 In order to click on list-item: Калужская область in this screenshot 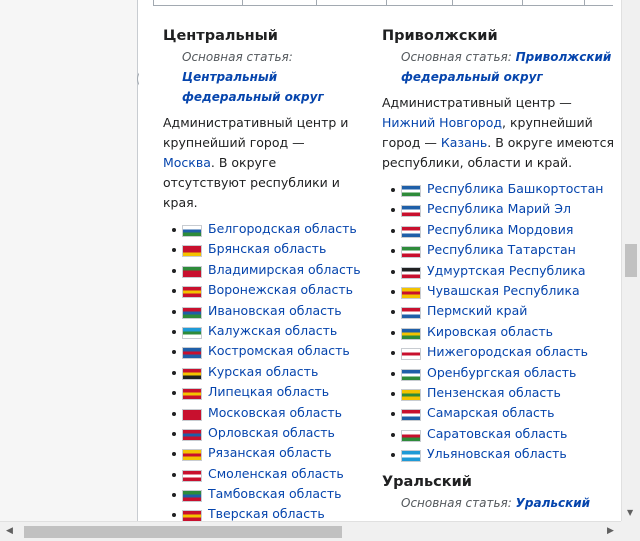, I will do `click(265, 331)`.